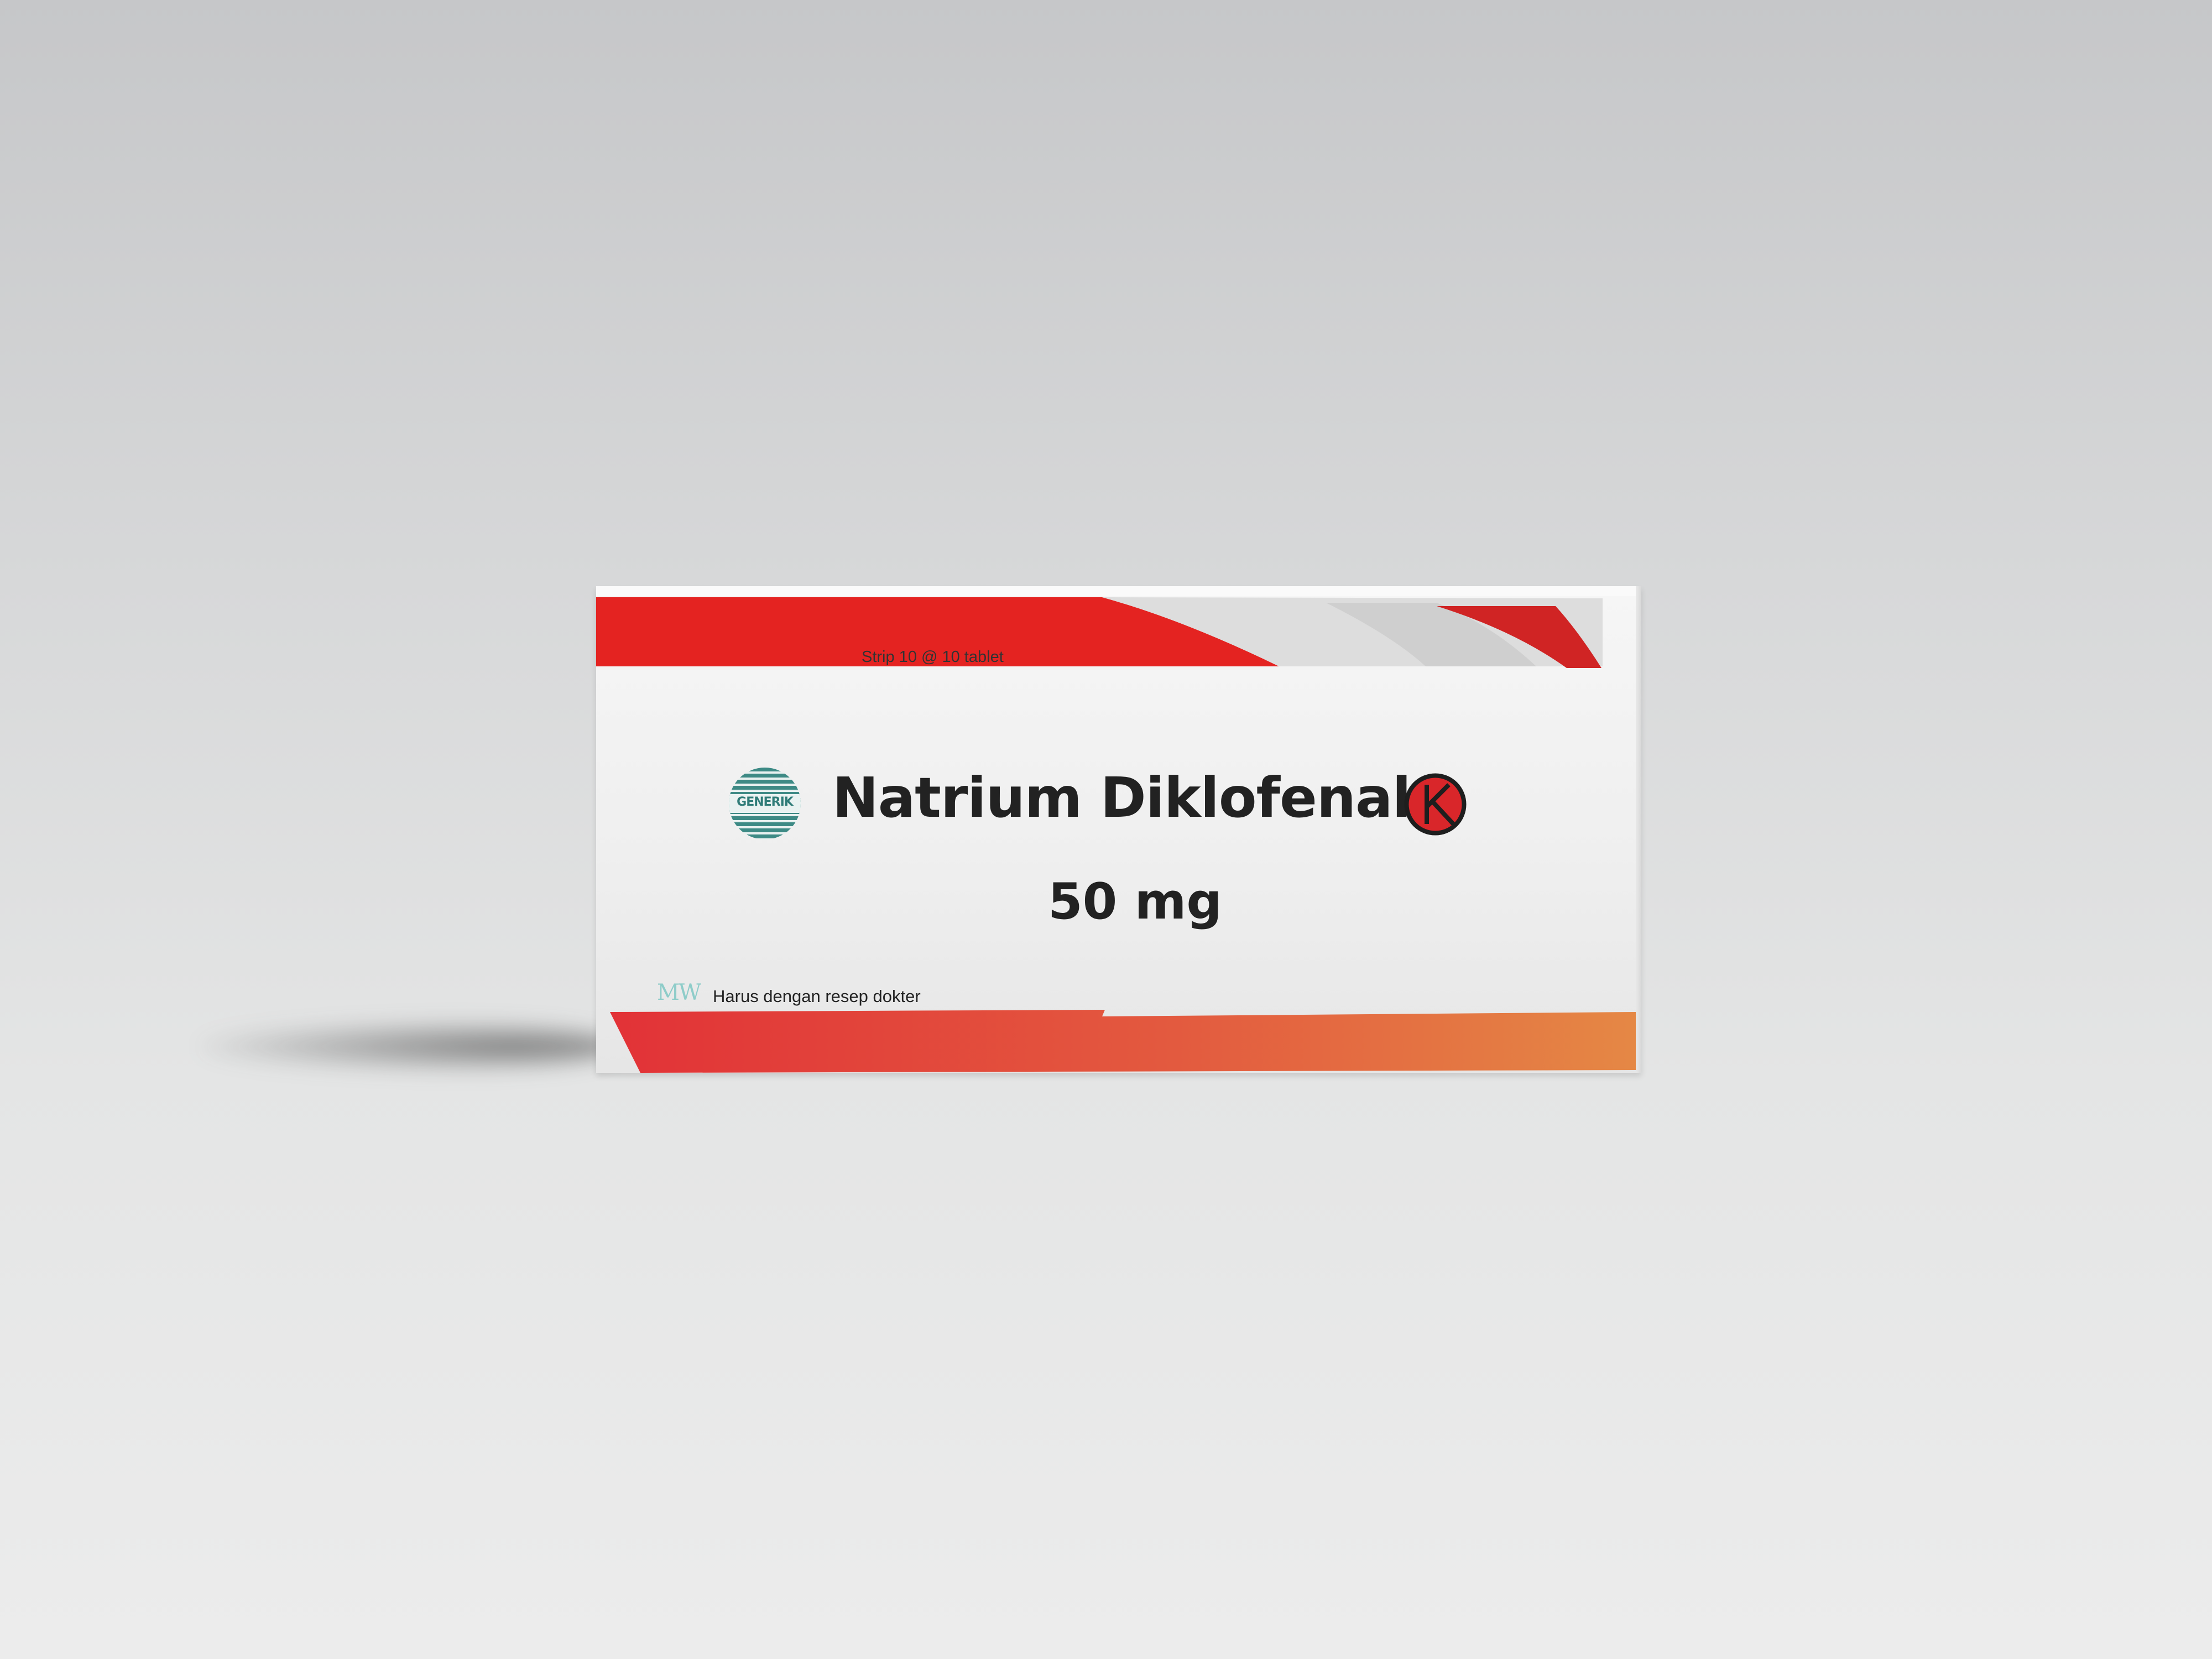 This screenshot has width=2212, height=1659. What do you see at coordinates (1131, 798) in the screenshot?
I see `product-name: Natrium Diklofenak` at bounding box center [1131, 798].